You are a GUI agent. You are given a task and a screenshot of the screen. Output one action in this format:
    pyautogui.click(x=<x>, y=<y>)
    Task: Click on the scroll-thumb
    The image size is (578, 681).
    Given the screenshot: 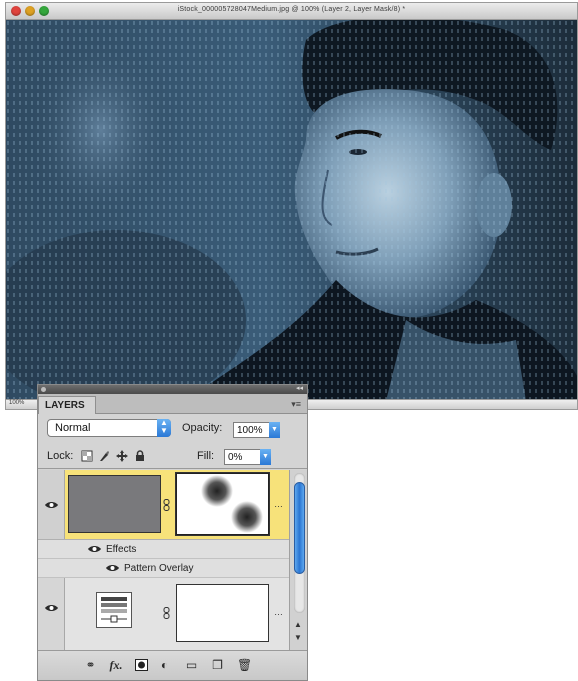 What is the action you would take?
    pyautogui.click(x=299, y=528)
    